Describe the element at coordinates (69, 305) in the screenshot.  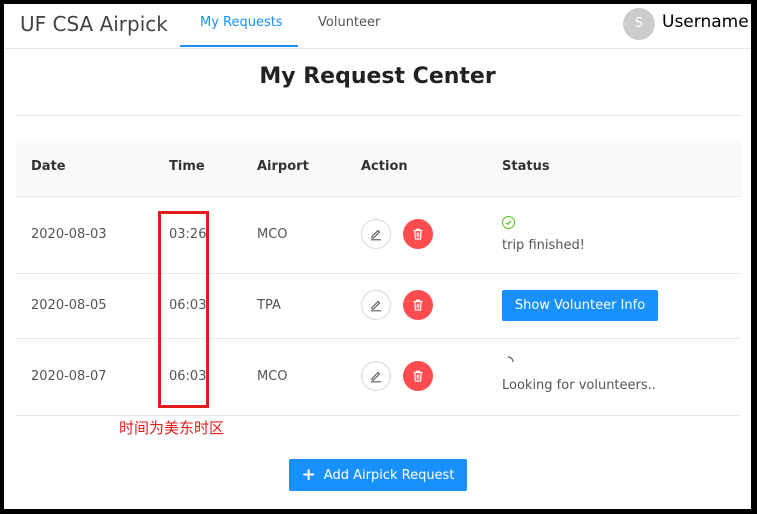
I see `date-cell: 2020-08-05` at that location.